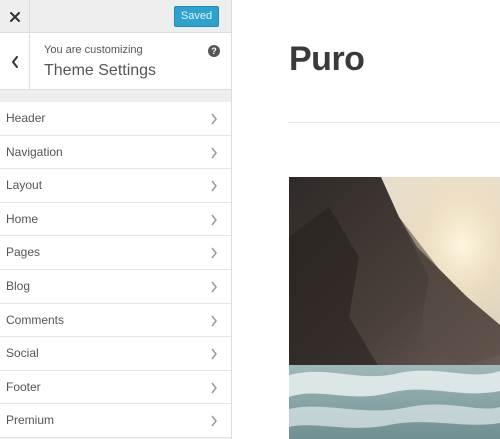 The height and width of the screenshot is (439, 500). I want to click on section-item-footer: Footer, so click(115, 387).